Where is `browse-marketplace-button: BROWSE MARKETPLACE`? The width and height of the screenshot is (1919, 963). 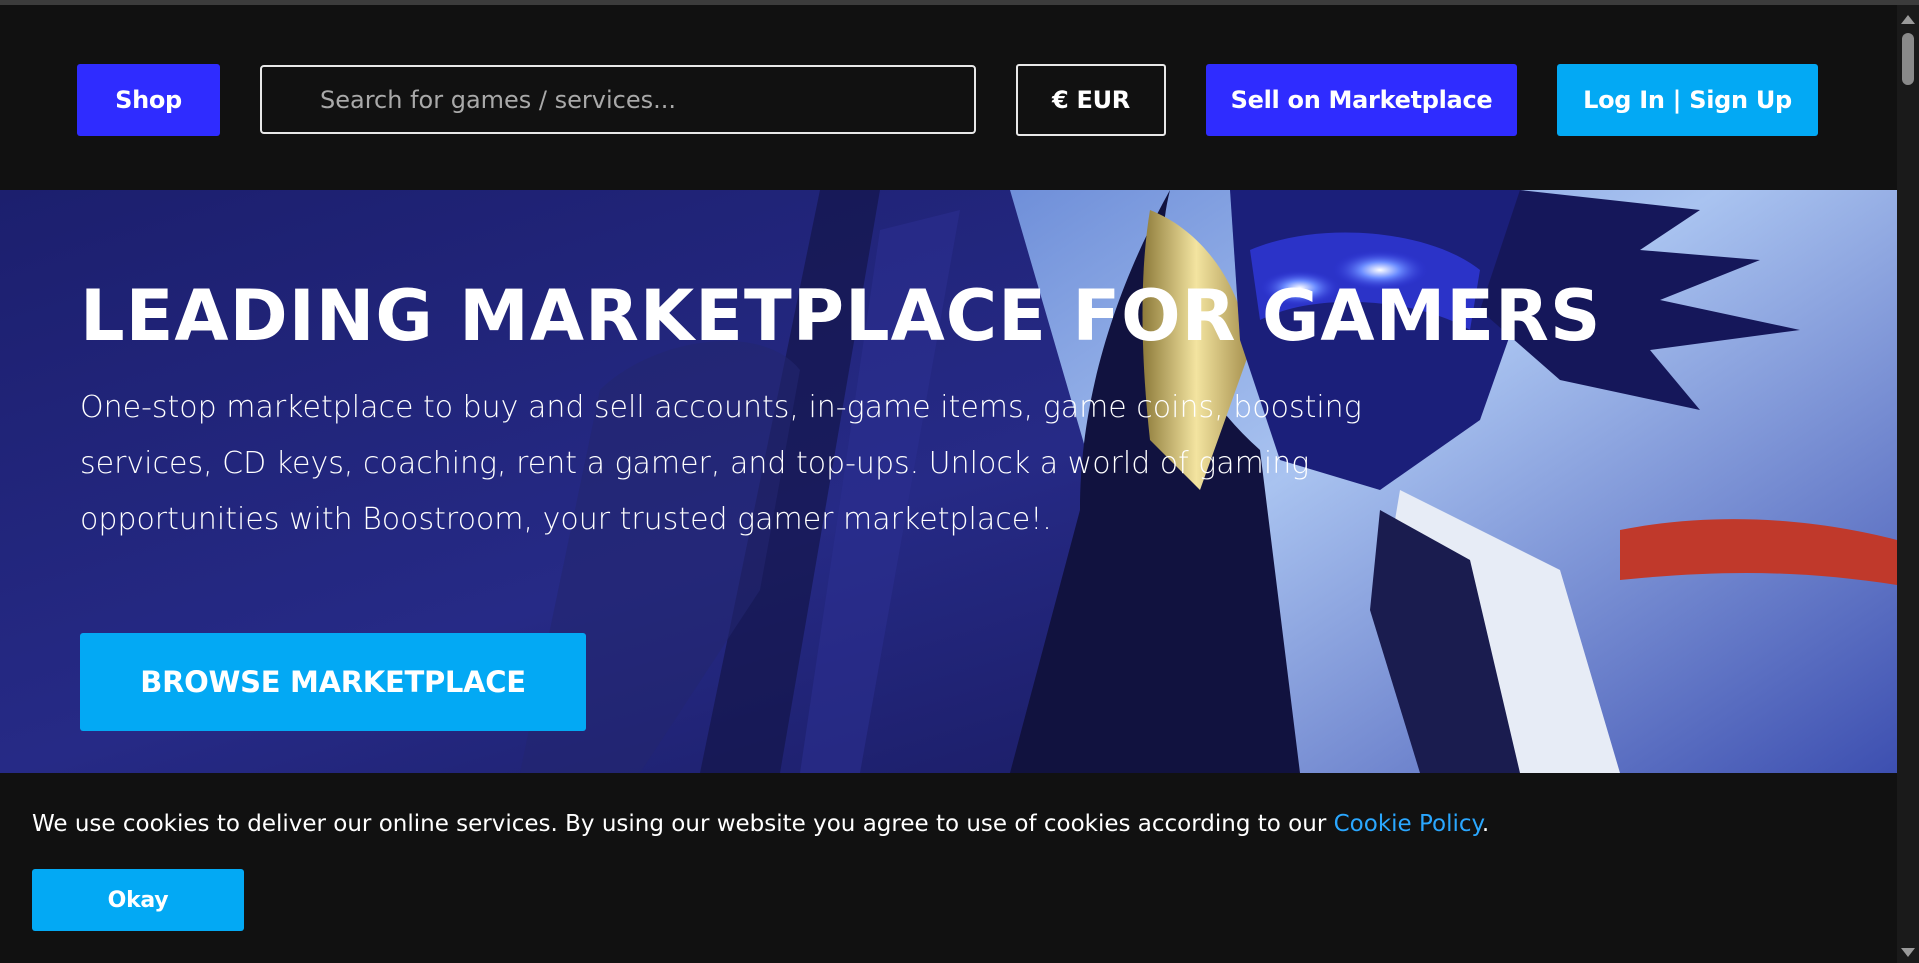 browse-marketplace-button: BROWSE MARKETPLACE is located at coordinates (333, 682).